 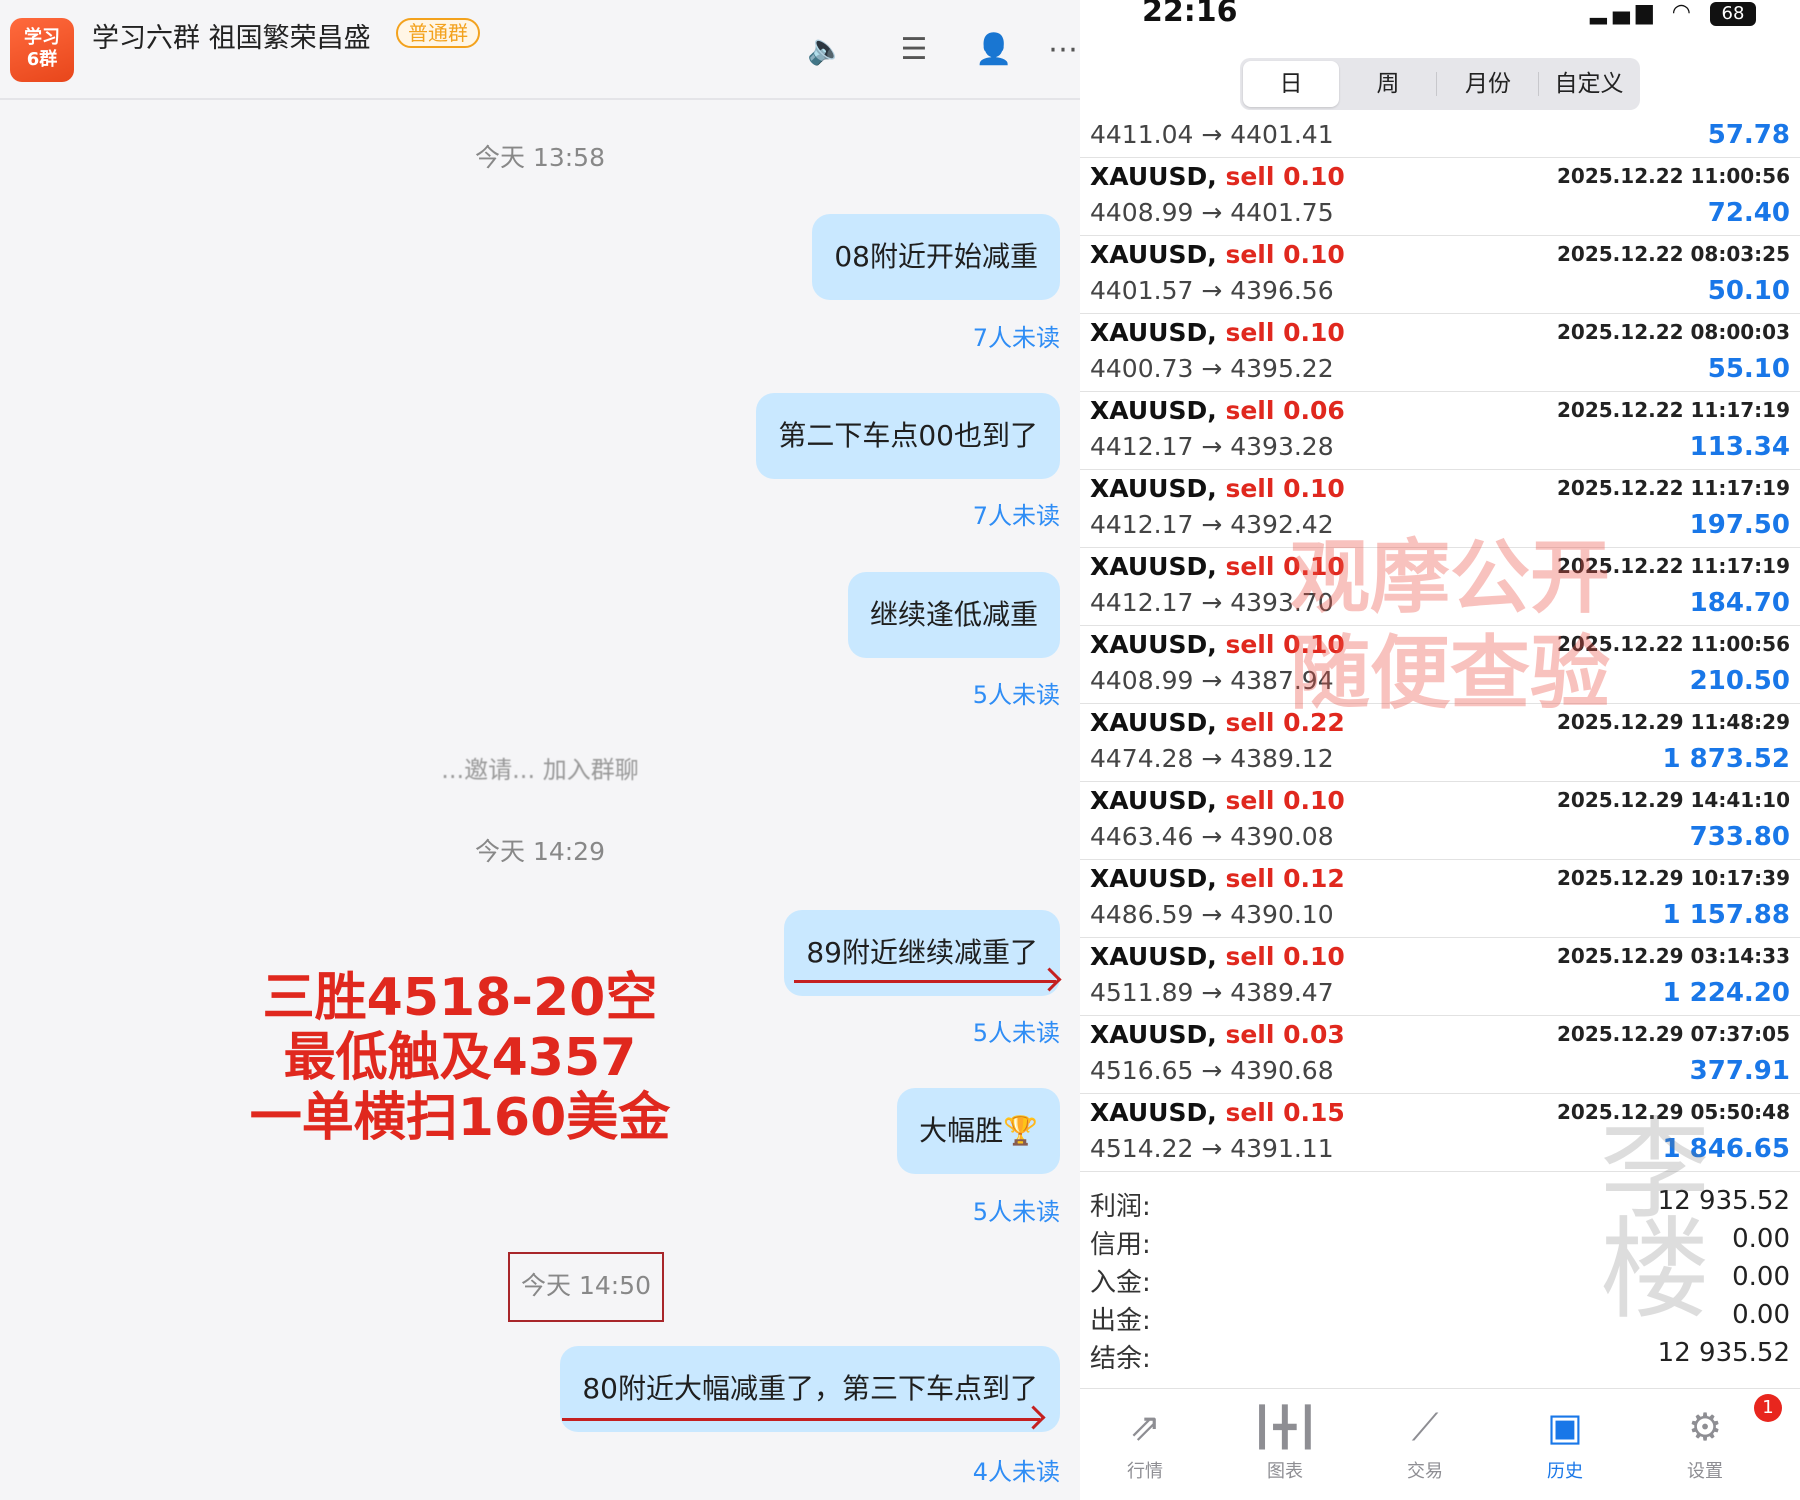 I want to click on nav-item-quotes: ⇗ 行情, so click(x=1145, y=1443).